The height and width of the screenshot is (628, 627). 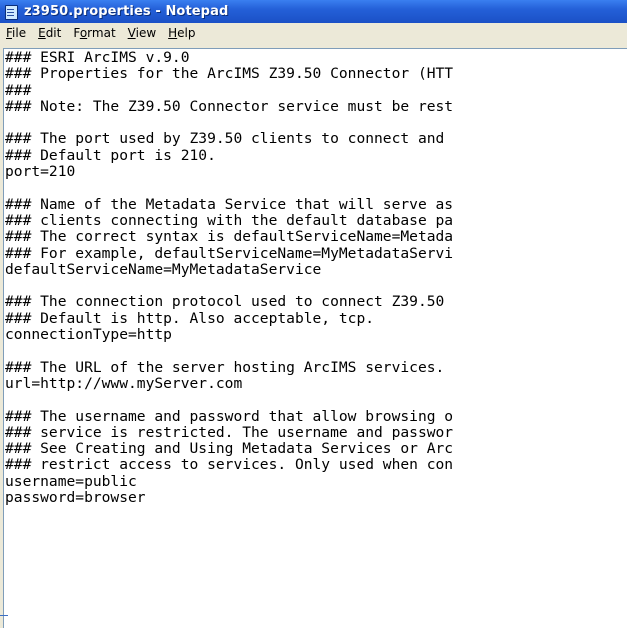 What do you see at coordinates (53, 33) in the screenshot?
I see `menu-edit-rest: dit` at bounding box center [53, 33].